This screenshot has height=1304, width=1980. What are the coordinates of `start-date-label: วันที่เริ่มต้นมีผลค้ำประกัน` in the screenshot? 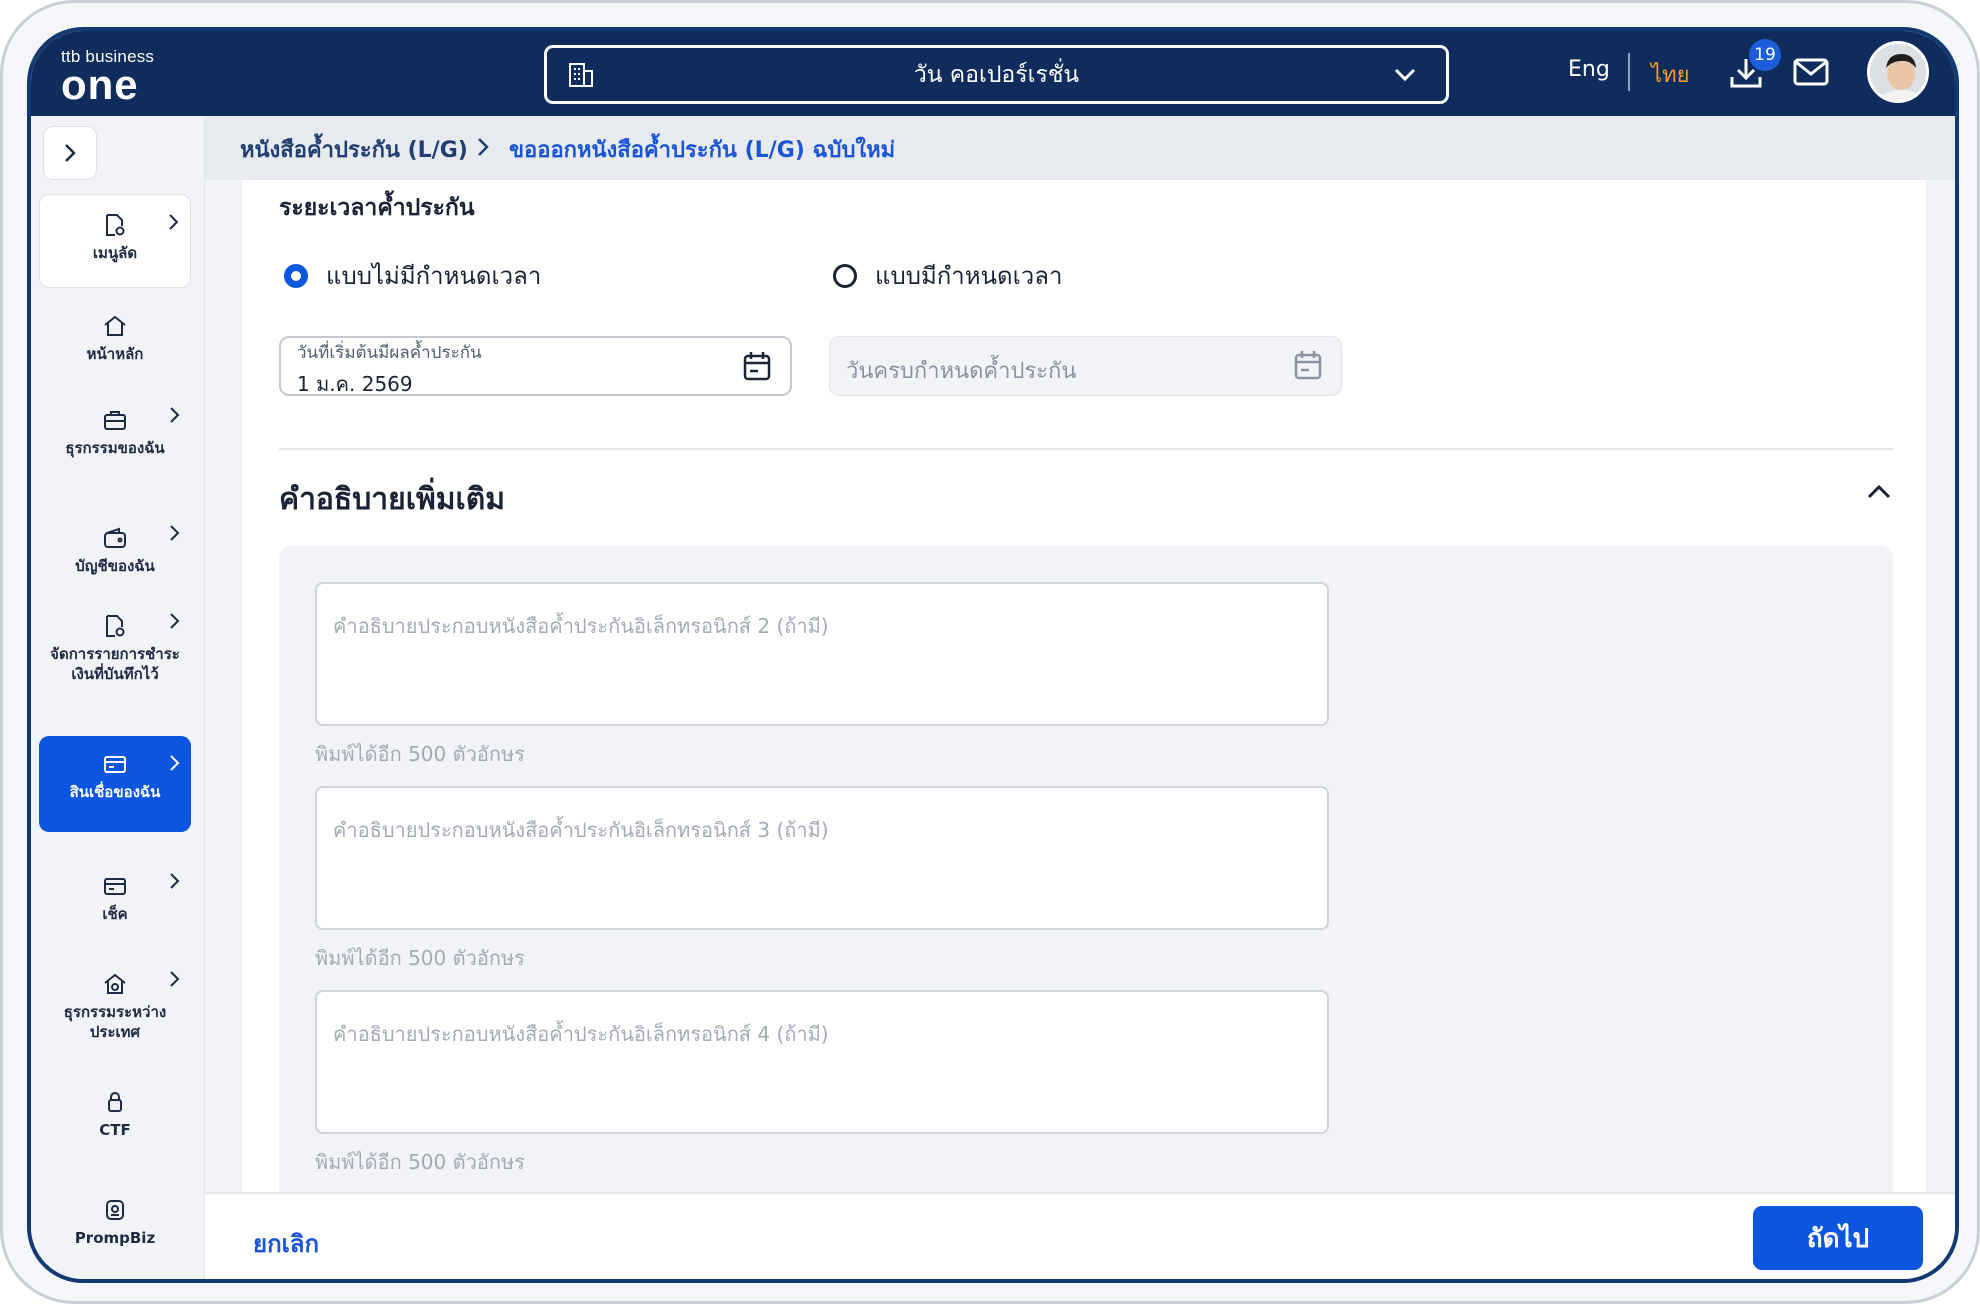 It's located at (389, 353).